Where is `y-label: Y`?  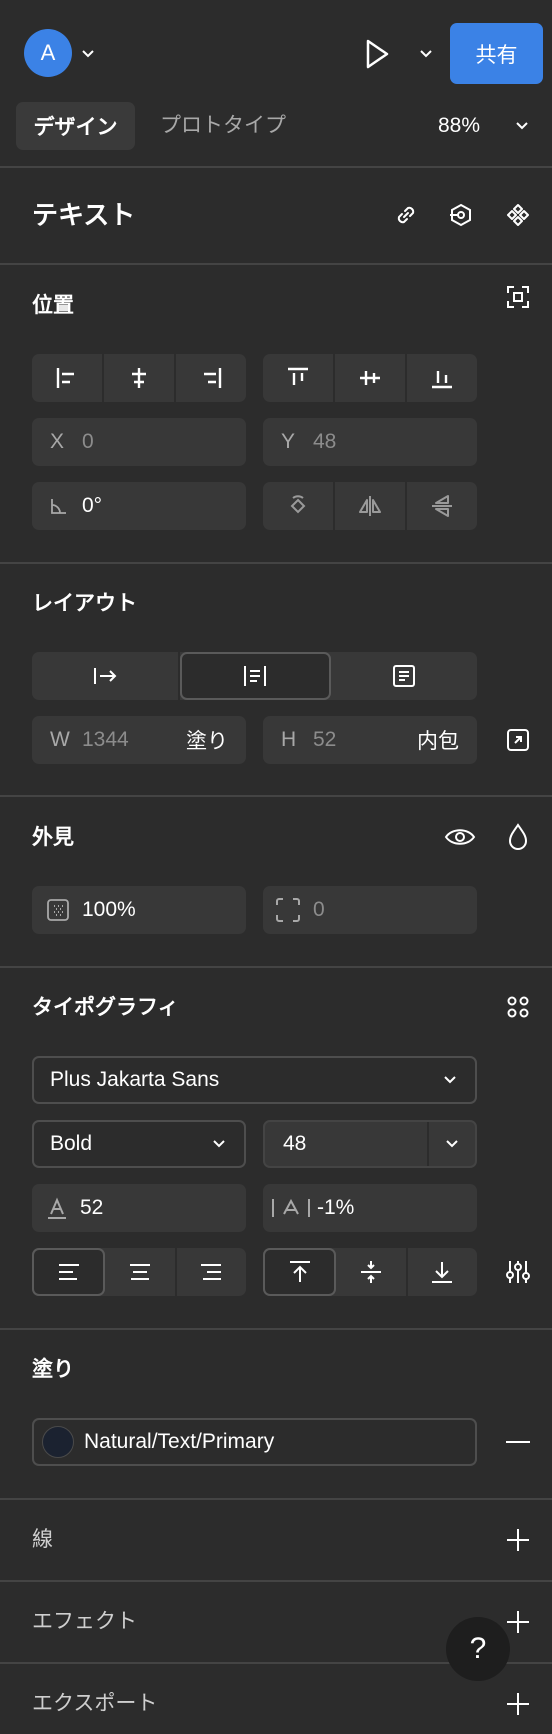 y-label: Y is located at coordinates (288, 441).